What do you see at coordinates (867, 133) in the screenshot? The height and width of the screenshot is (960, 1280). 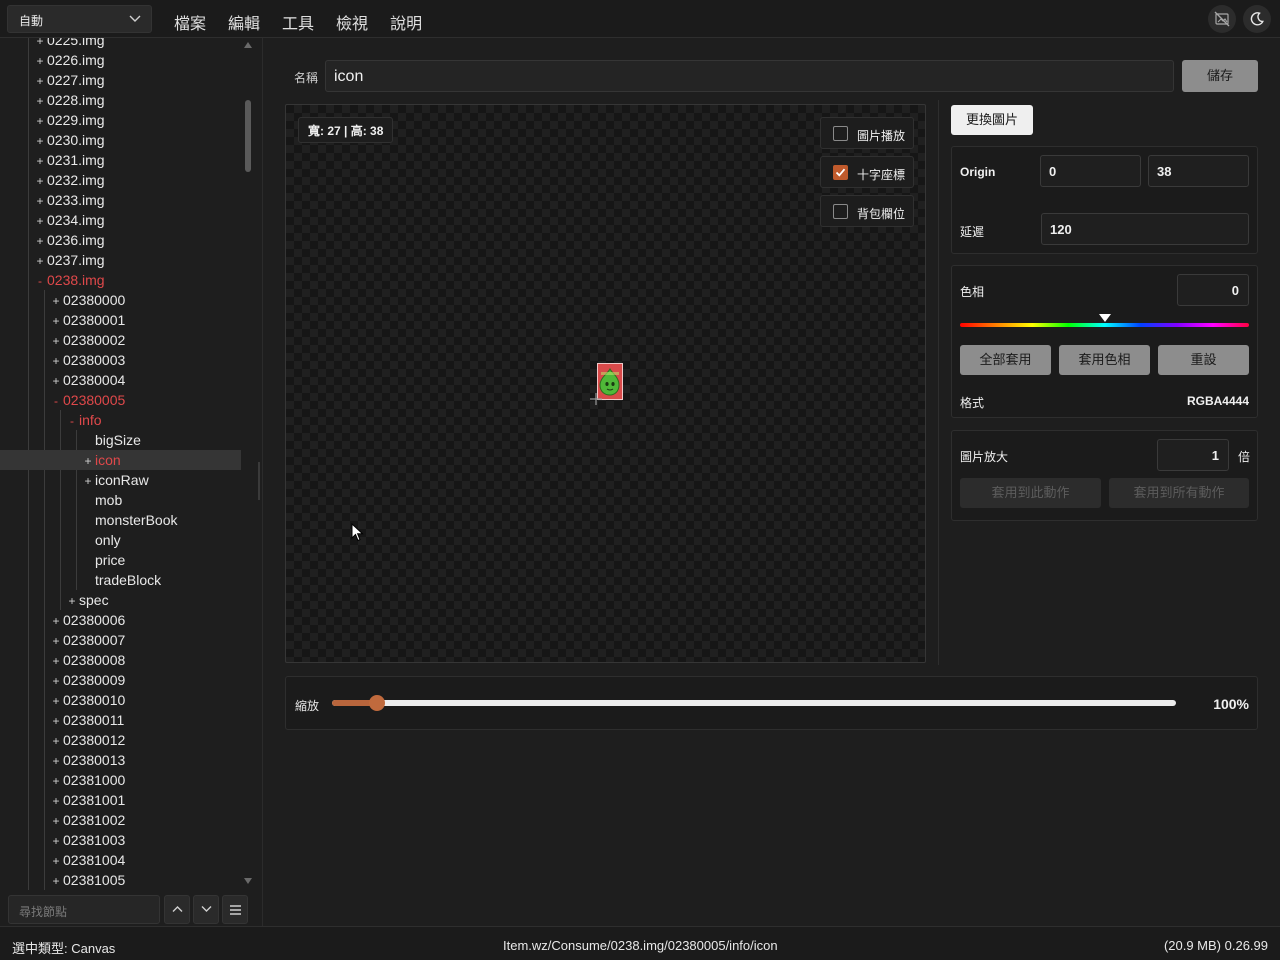 I see `option-animate: 圖片播放` at bounding box center [867, 133].